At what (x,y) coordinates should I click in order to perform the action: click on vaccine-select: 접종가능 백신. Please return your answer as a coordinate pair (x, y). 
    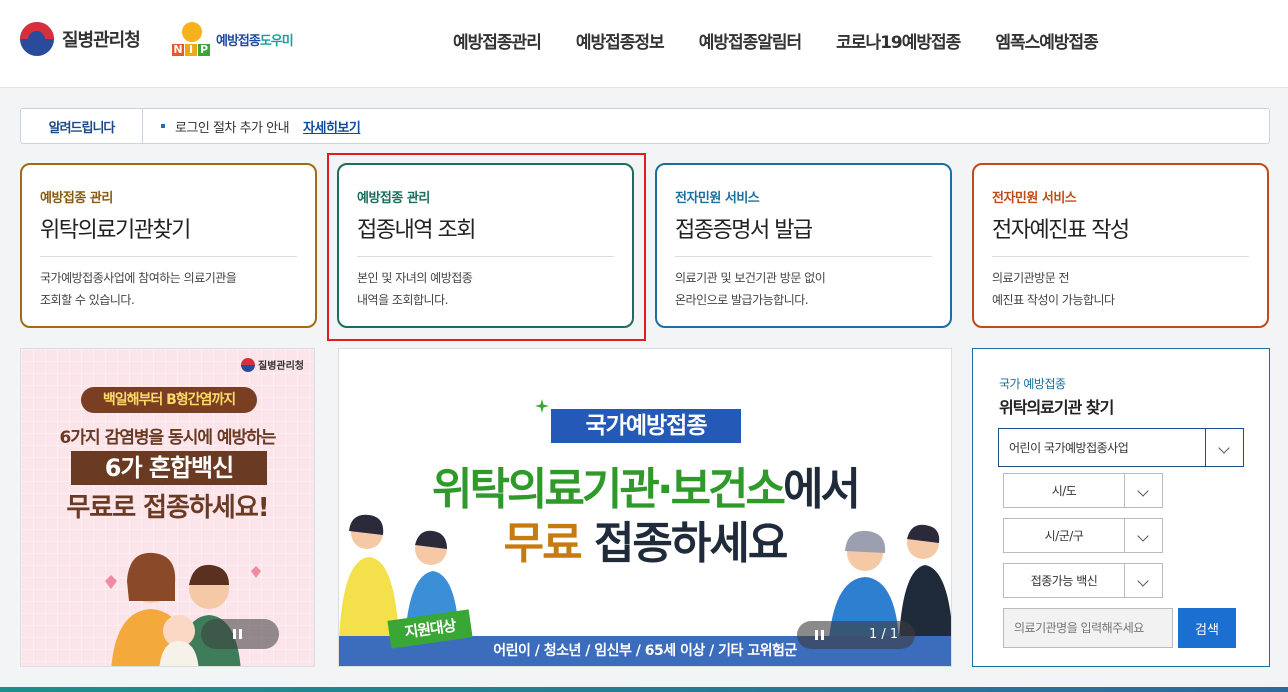
    Looking at the image, I should click on (1083, 580).